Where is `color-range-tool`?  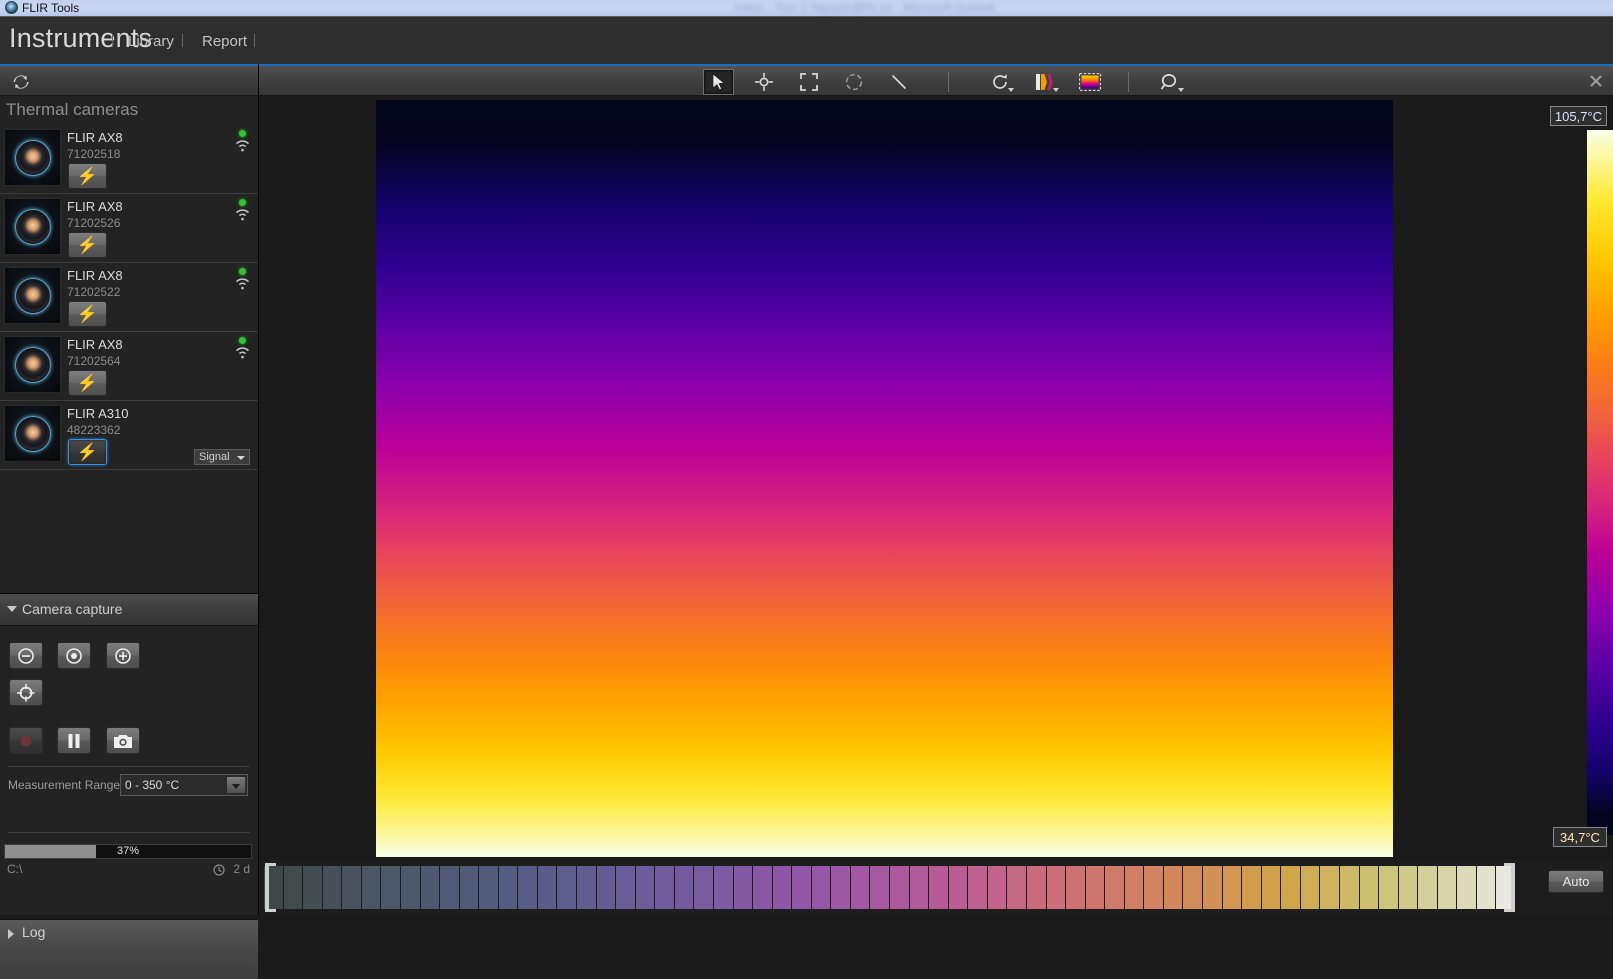
color-range-tool is located at coordinates (1089, 82).